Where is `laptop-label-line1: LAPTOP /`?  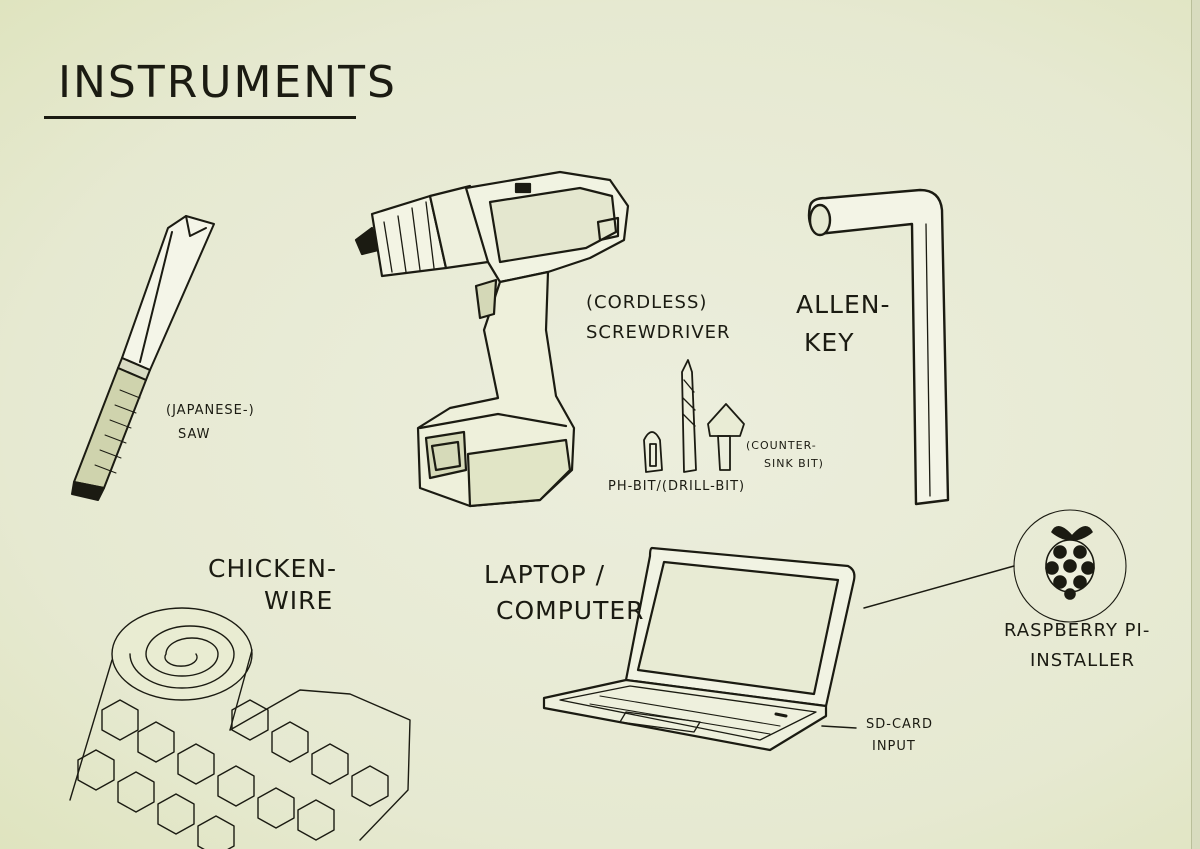
laptop-label-line1: LAPTOP / is located at coordinates (545, 574).